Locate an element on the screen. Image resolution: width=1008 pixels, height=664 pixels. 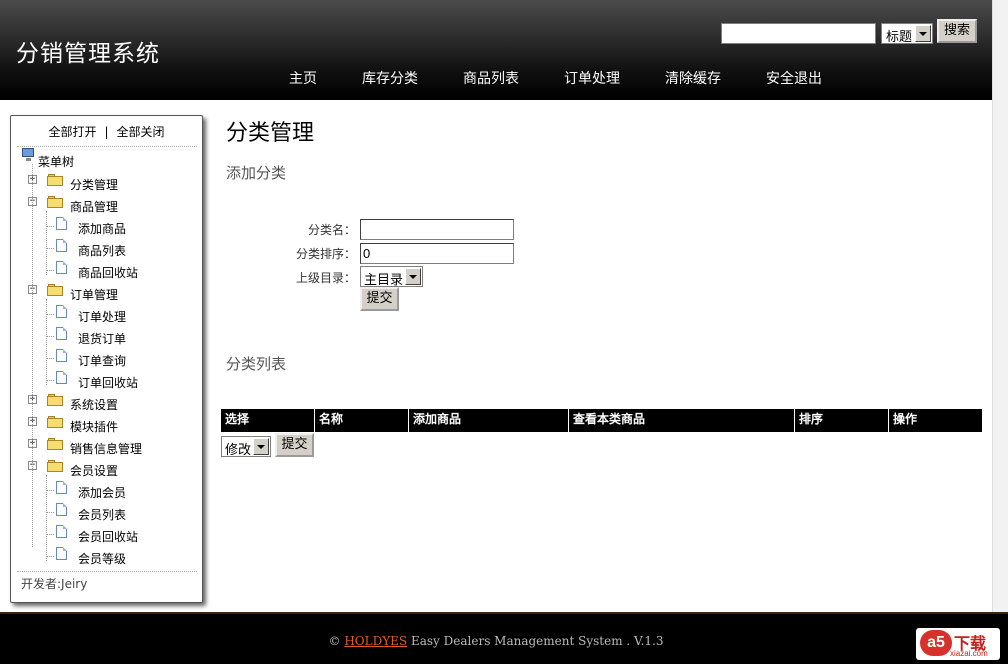
batch-action-select: 修改 is located at coordinates (246, 447).